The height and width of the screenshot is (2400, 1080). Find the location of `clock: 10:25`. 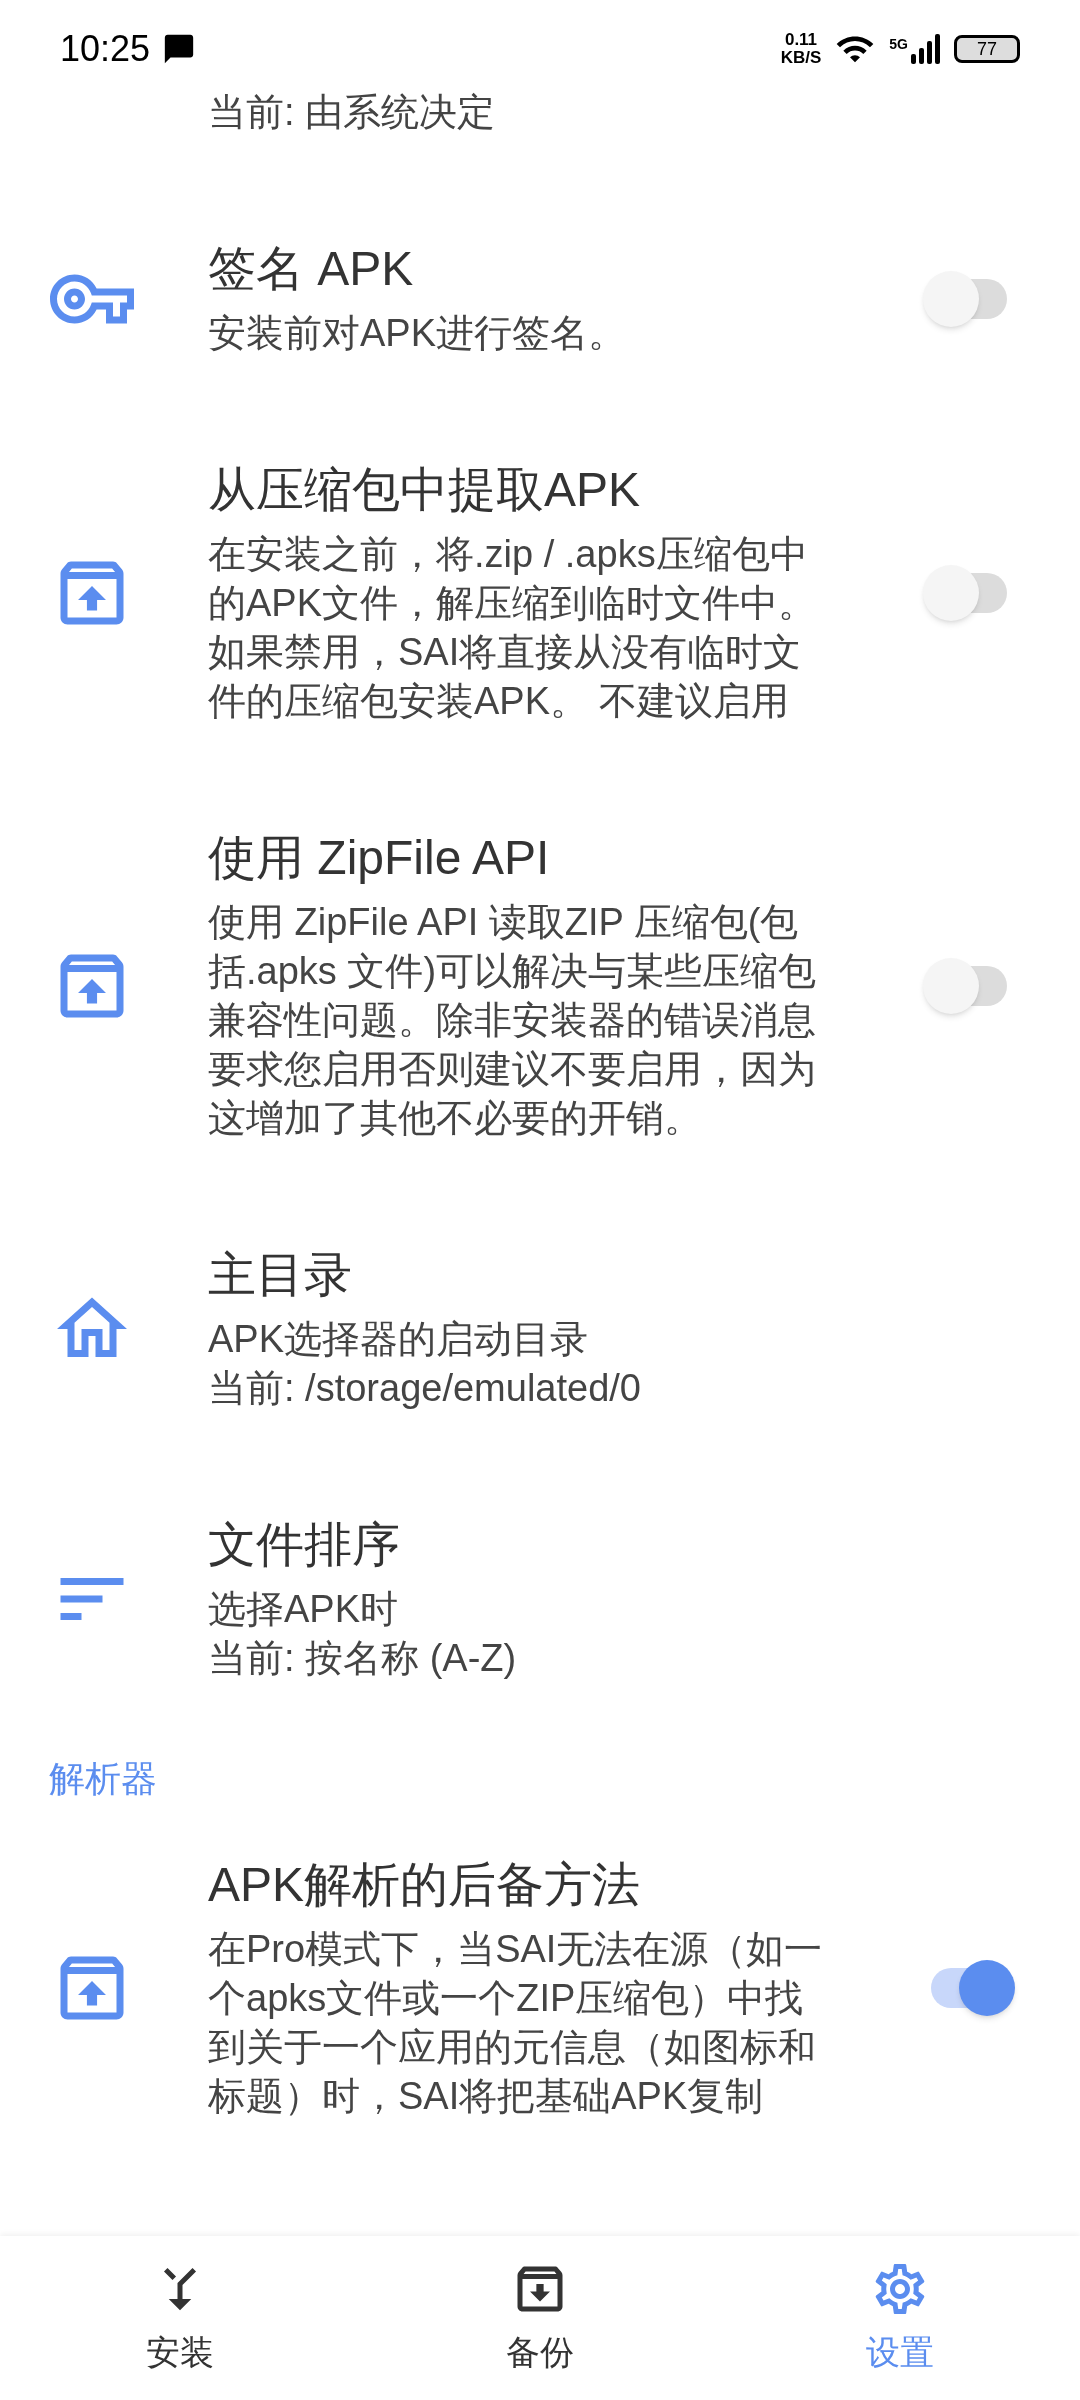

clock: 10:25 is located at coordinates (105, 49).